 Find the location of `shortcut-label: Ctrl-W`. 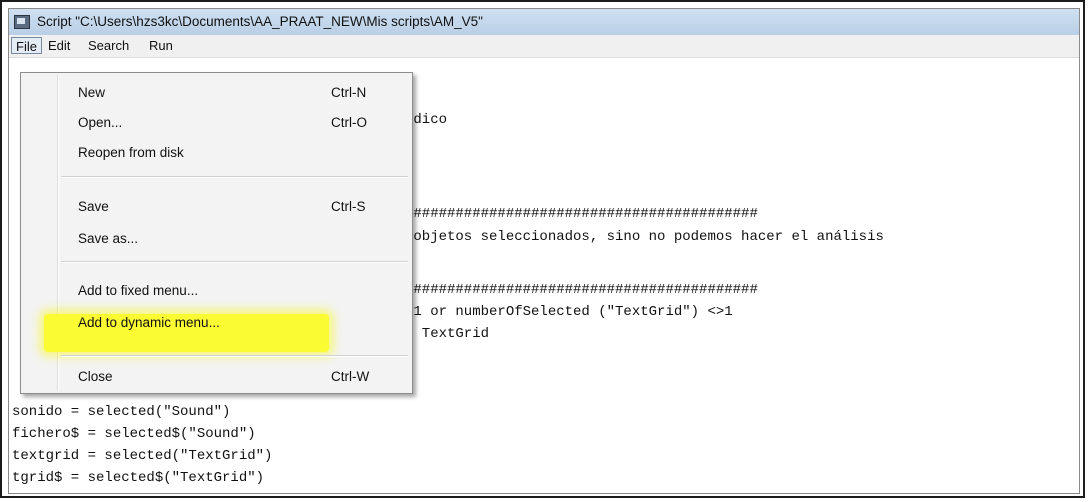

shortcut-label: Ctrl-W is located at coordinates (350, 376).